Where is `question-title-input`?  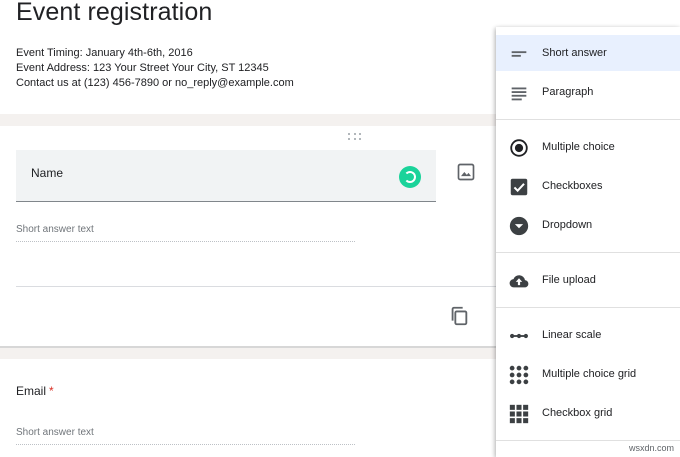
question-title-input is located at coordinates (226, 176).